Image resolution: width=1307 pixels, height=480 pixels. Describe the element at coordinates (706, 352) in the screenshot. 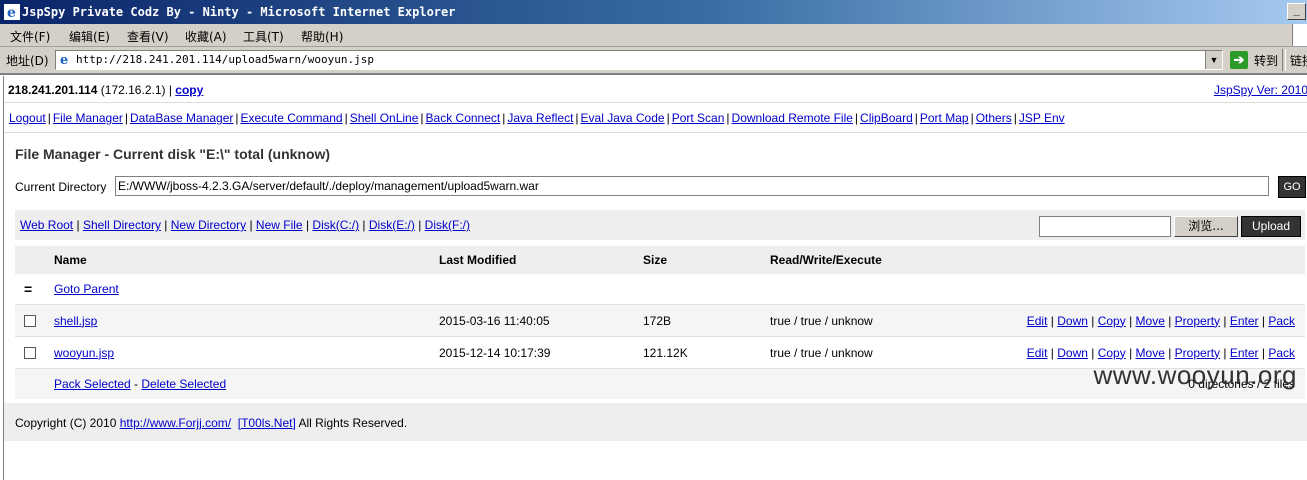

I see `file-size: 121.12K` at that location.